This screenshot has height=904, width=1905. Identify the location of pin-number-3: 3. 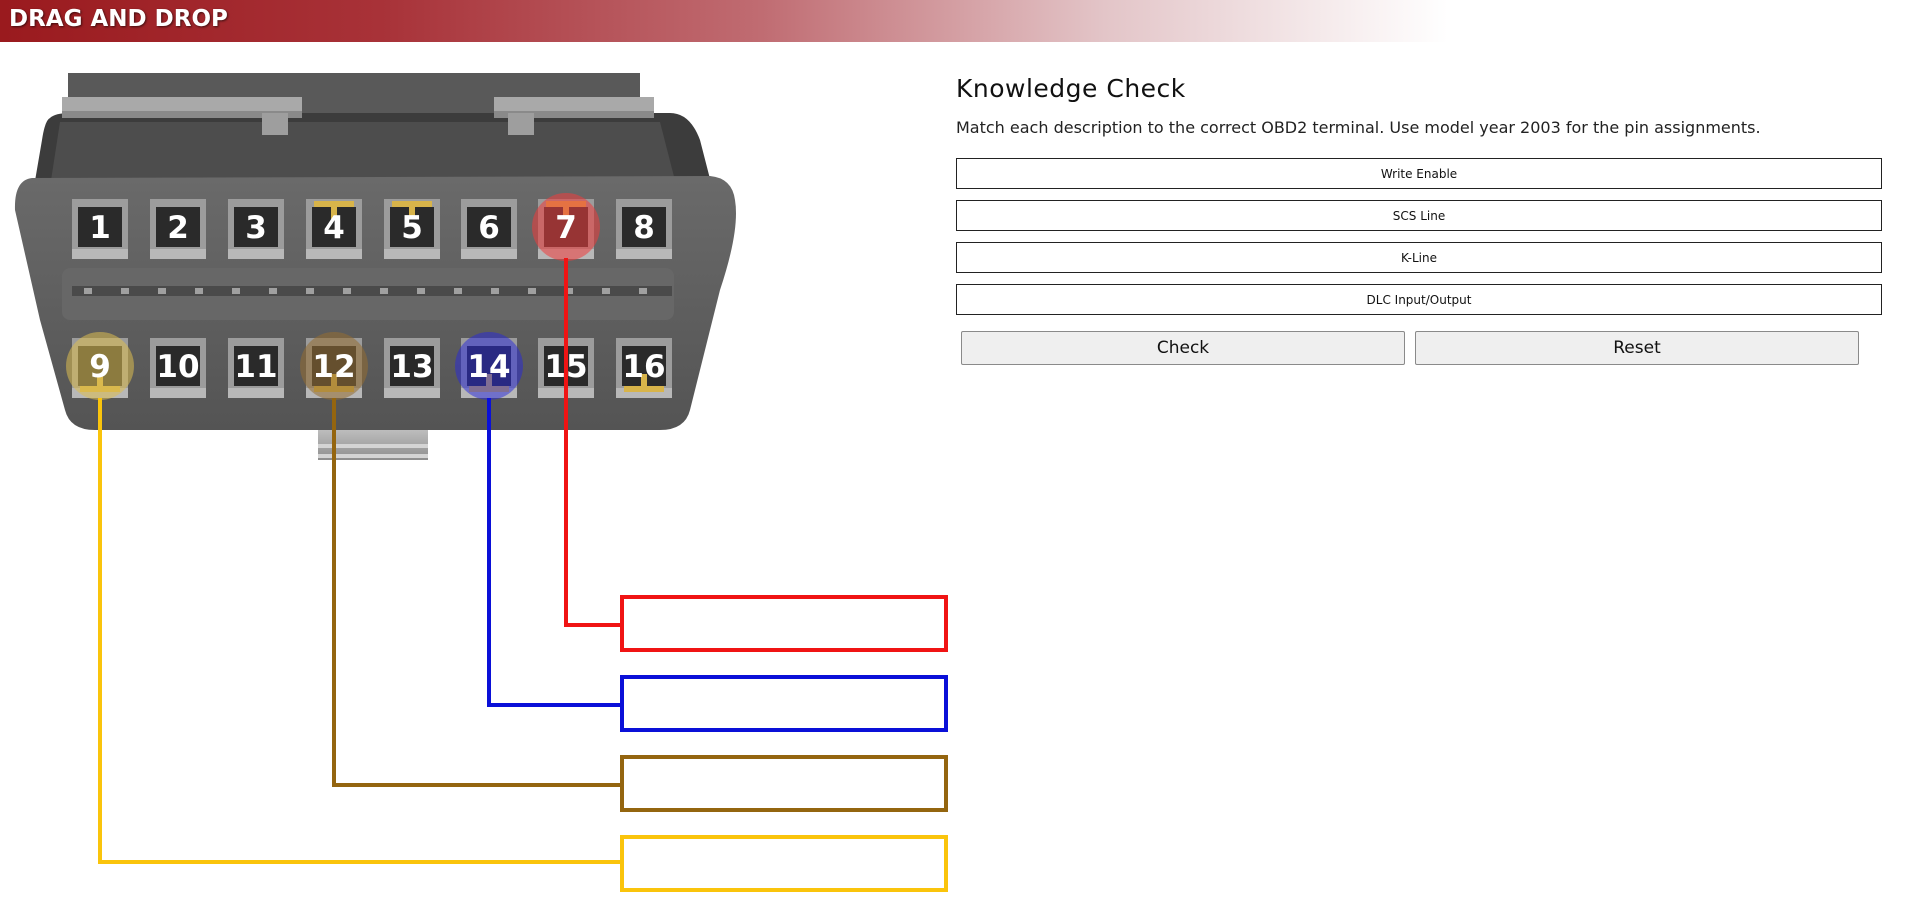
(256, 228).